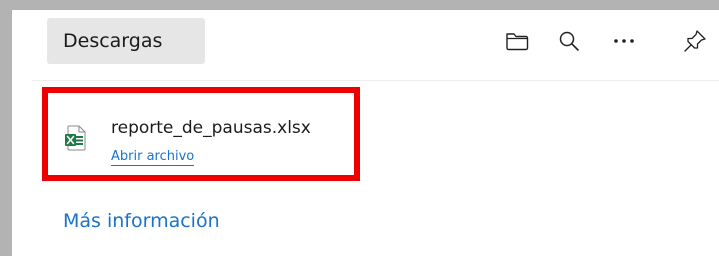 The image size is (719, 256). What do you see at coordinates (375, 80) in the screenshot?
I see `header-divider` at bounding box center [375, 80].